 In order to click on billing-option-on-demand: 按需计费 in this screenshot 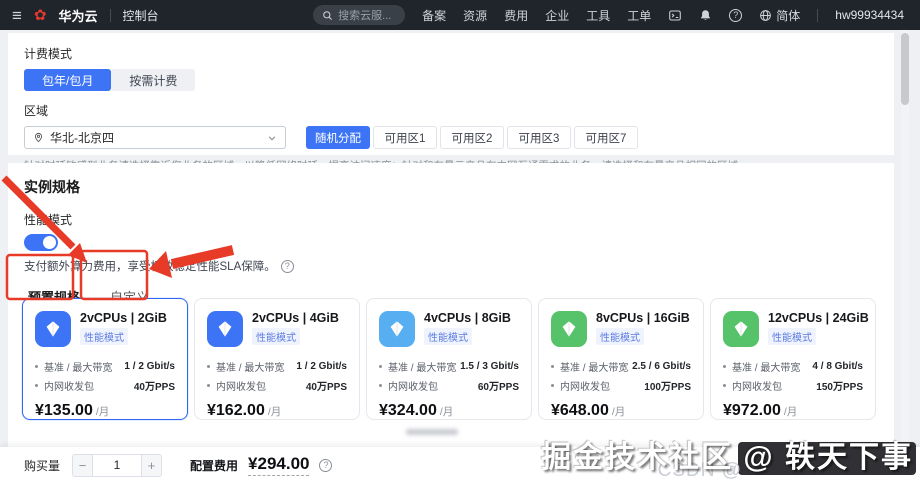, I will do `click(153, 80)`.